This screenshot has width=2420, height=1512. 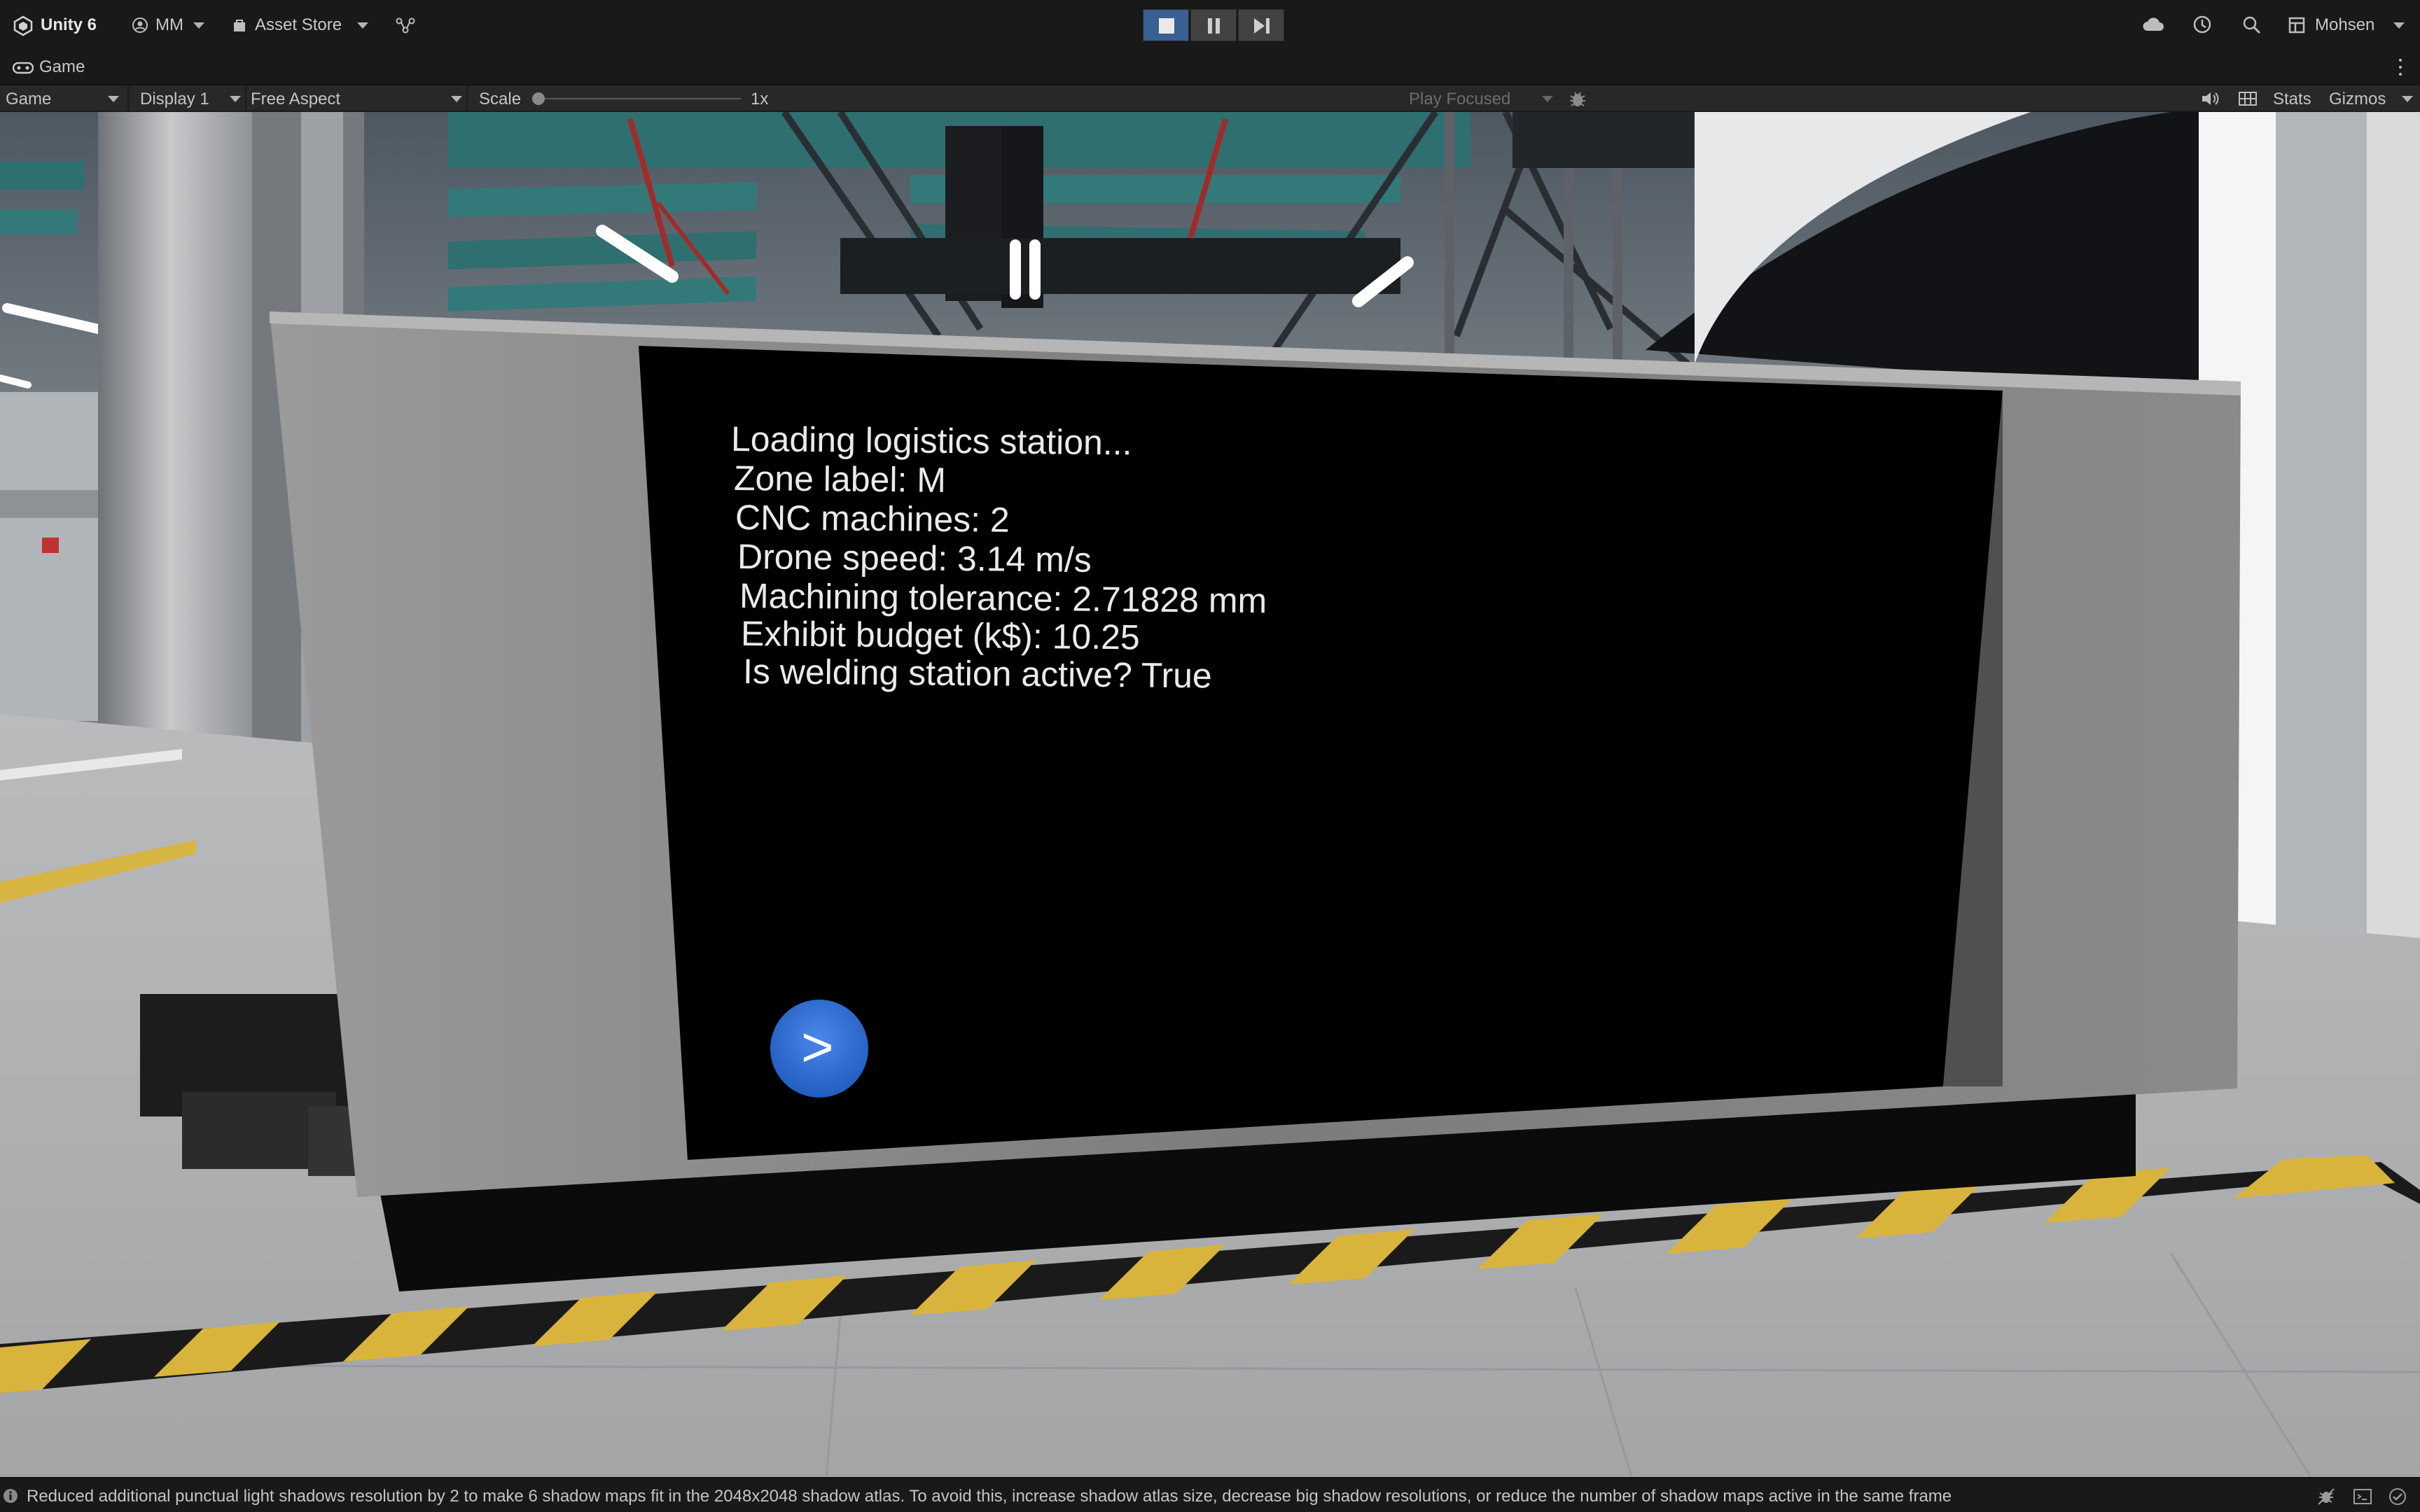 What do you see at coordinates (840, 479) in the screenshot?
I see `screen-line-2: Zone label: M` at bounding box center [840, 479].